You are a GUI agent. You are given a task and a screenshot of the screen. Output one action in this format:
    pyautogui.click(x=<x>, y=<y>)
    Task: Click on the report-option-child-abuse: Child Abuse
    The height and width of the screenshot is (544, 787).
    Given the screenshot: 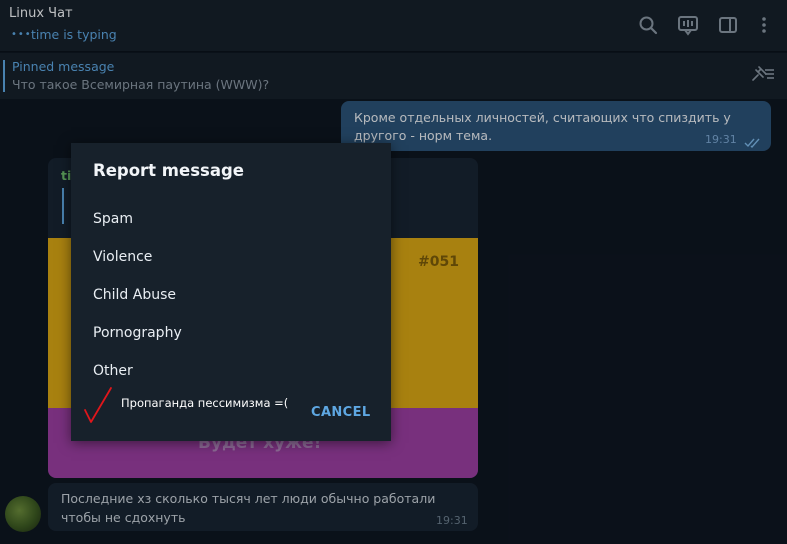 What is the action you would take?
    pyautogui.click(x=231, y=295)
    